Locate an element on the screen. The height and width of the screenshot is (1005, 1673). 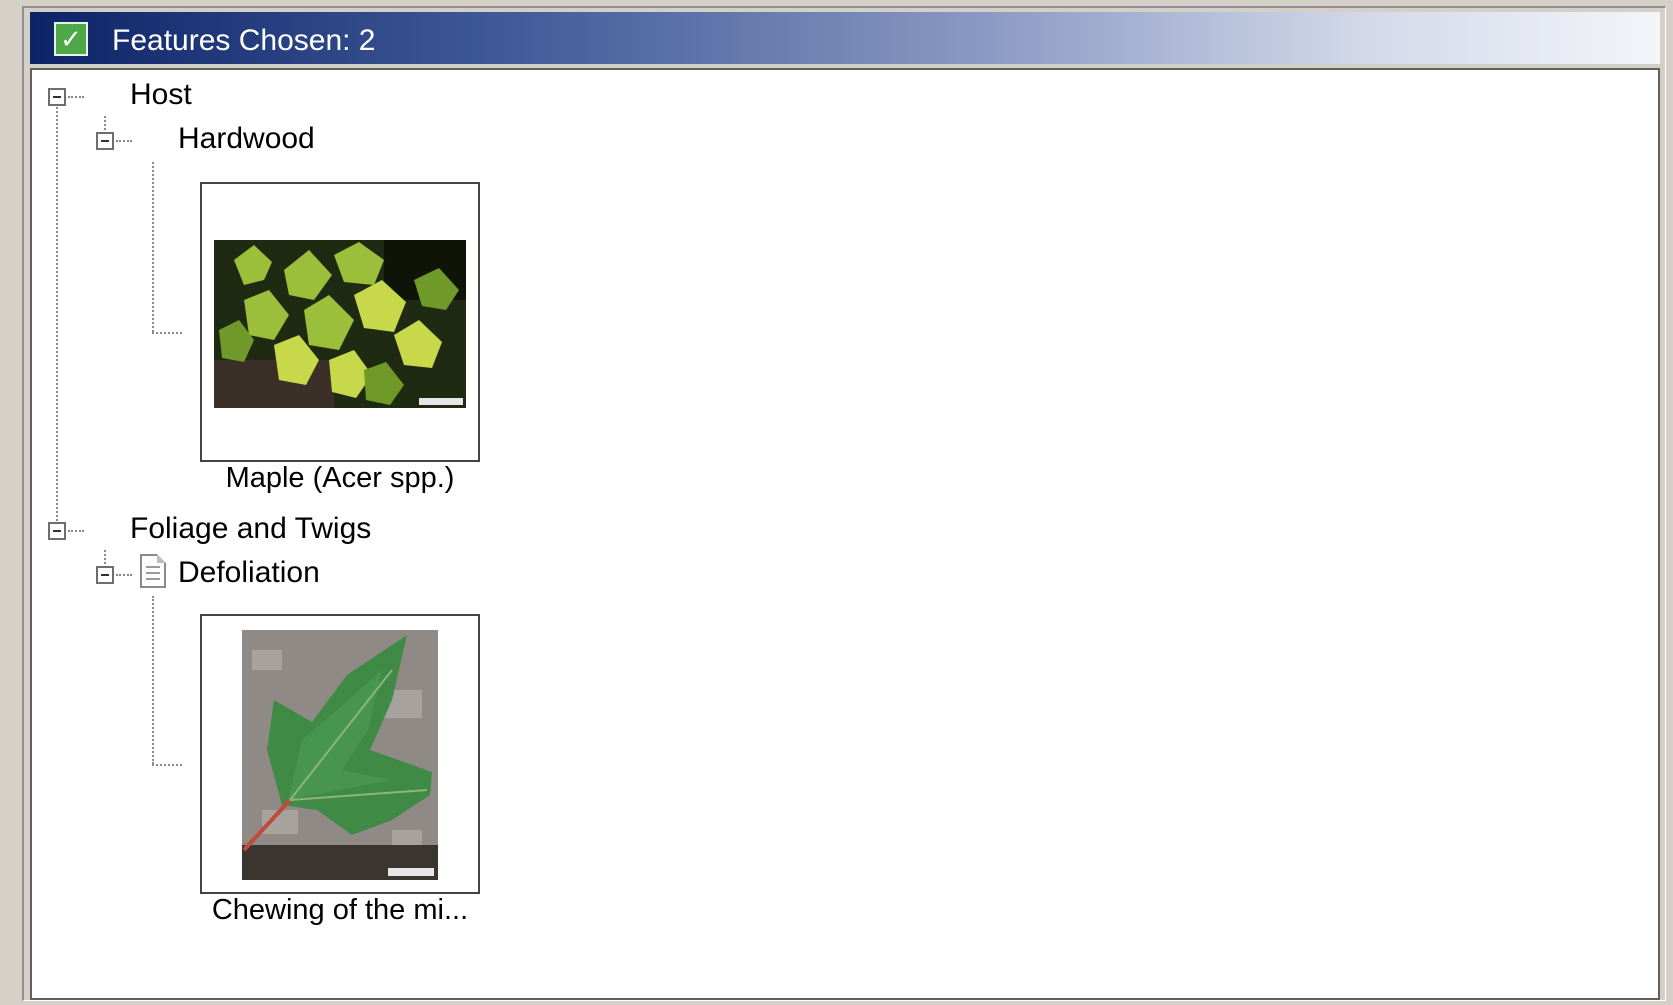
collapse-toggle-defoliation is located at coordinates (105, 575).